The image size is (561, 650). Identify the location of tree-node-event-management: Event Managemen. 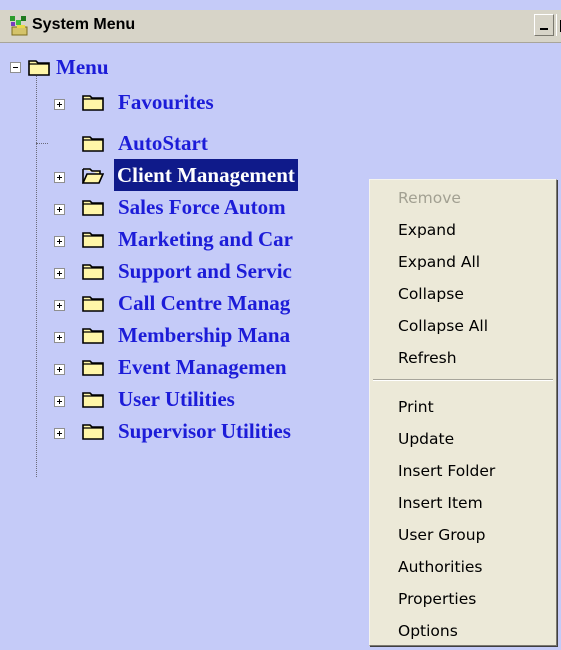
(180, 367).